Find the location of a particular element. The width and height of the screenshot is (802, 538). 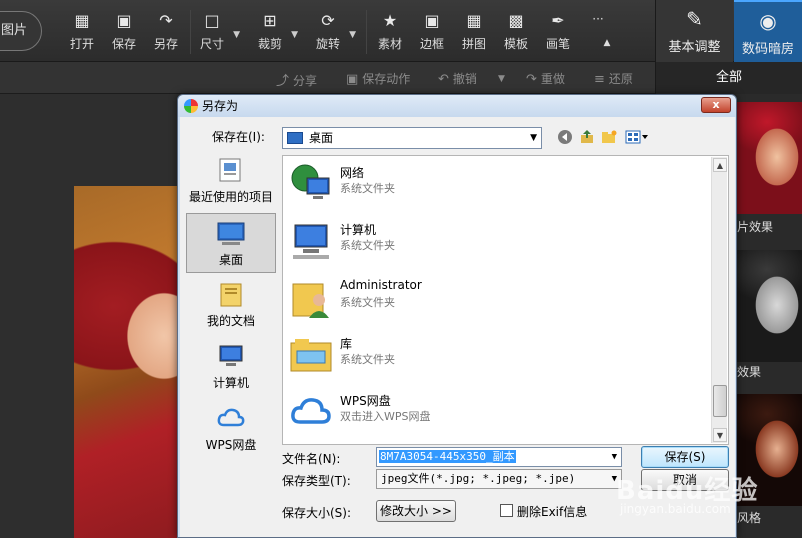

restore-button: ≡ 还原 is located at coordinates (613, 78).